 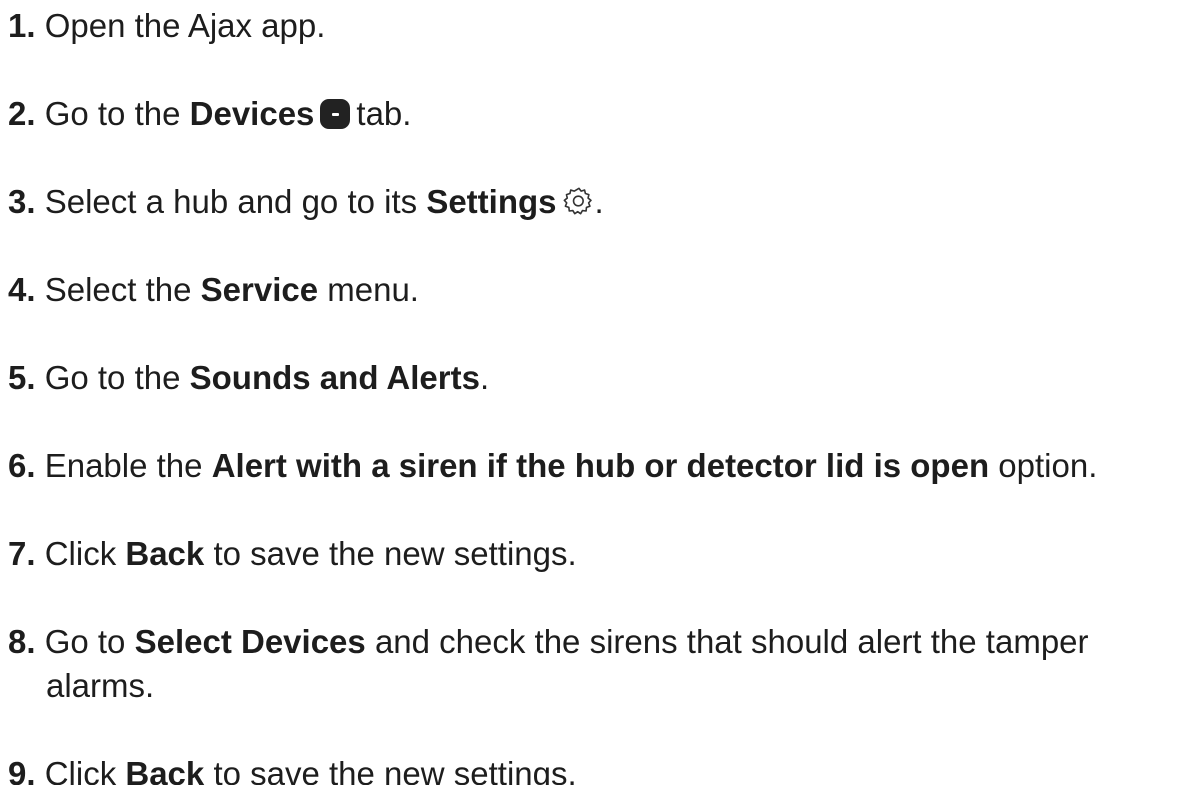 What do you see at coordinates (22, 465) in the screenshot?
I see `step-number: 6.` at bounding box center [22, 465].